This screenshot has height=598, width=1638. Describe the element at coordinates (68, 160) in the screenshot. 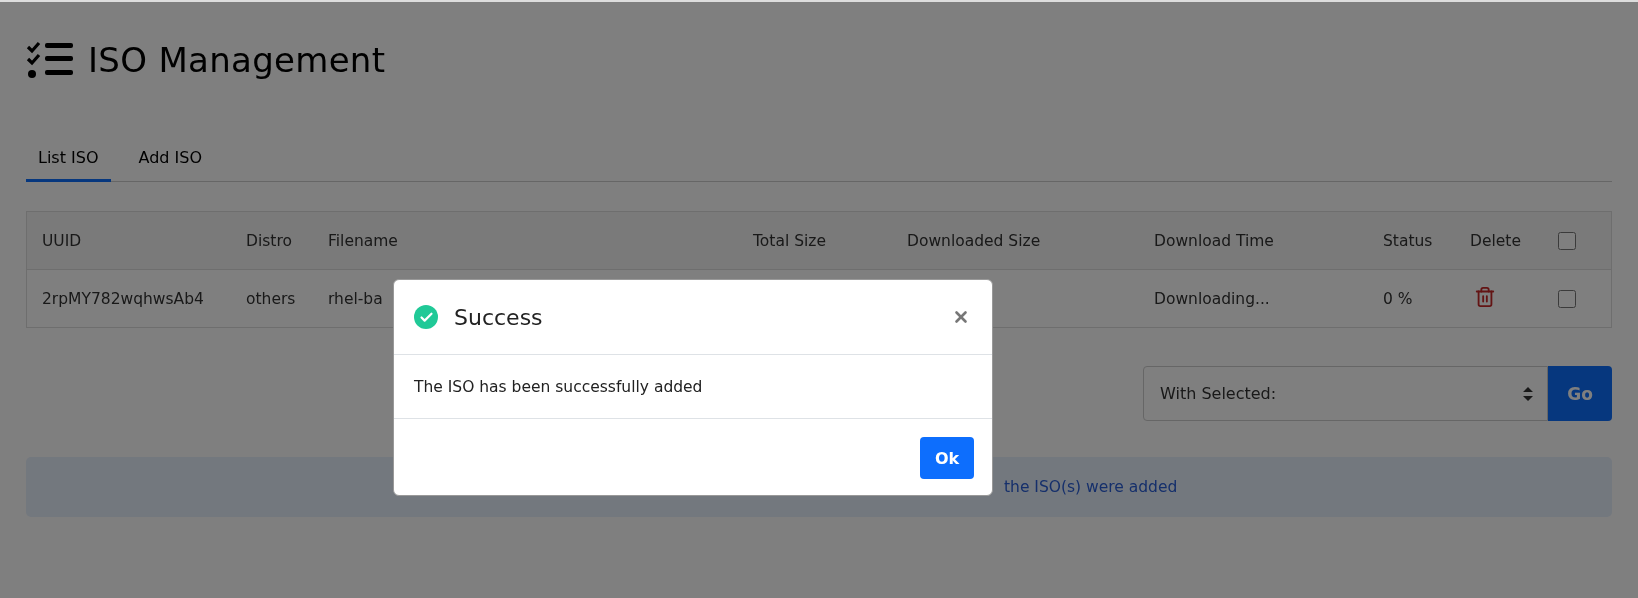

I see `tab: List ISO` at that location.